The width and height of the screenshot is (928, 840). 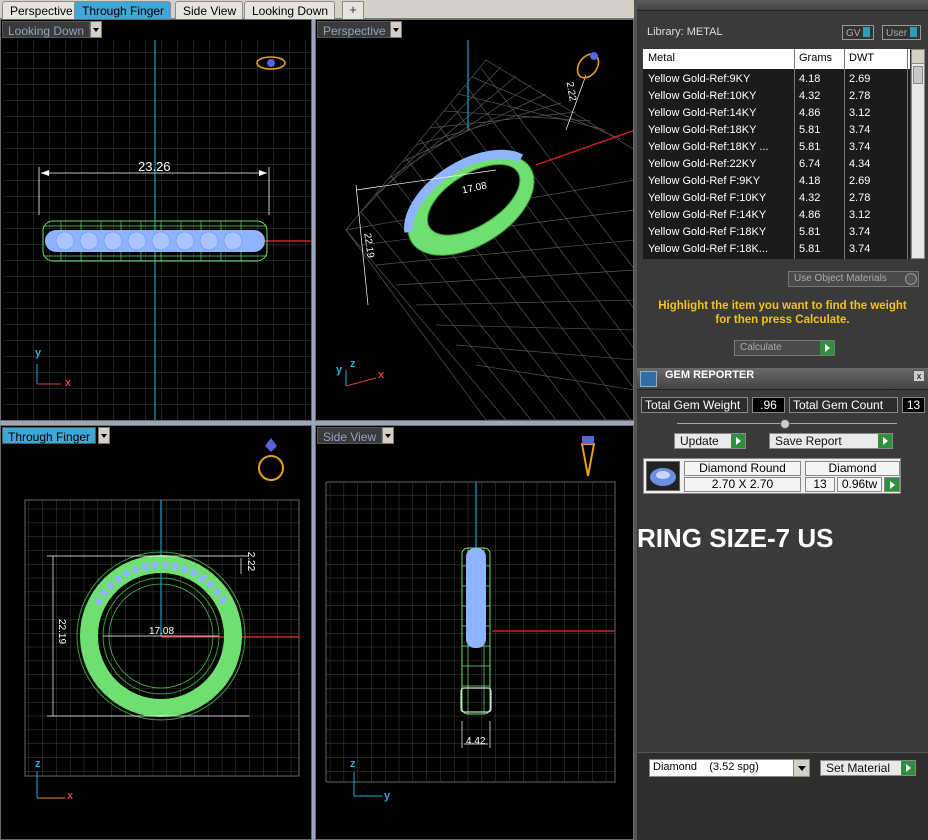 I want to click on metal-name-cell: Yellow Gold-Ref F:10KY, so click(x=707, y=198).